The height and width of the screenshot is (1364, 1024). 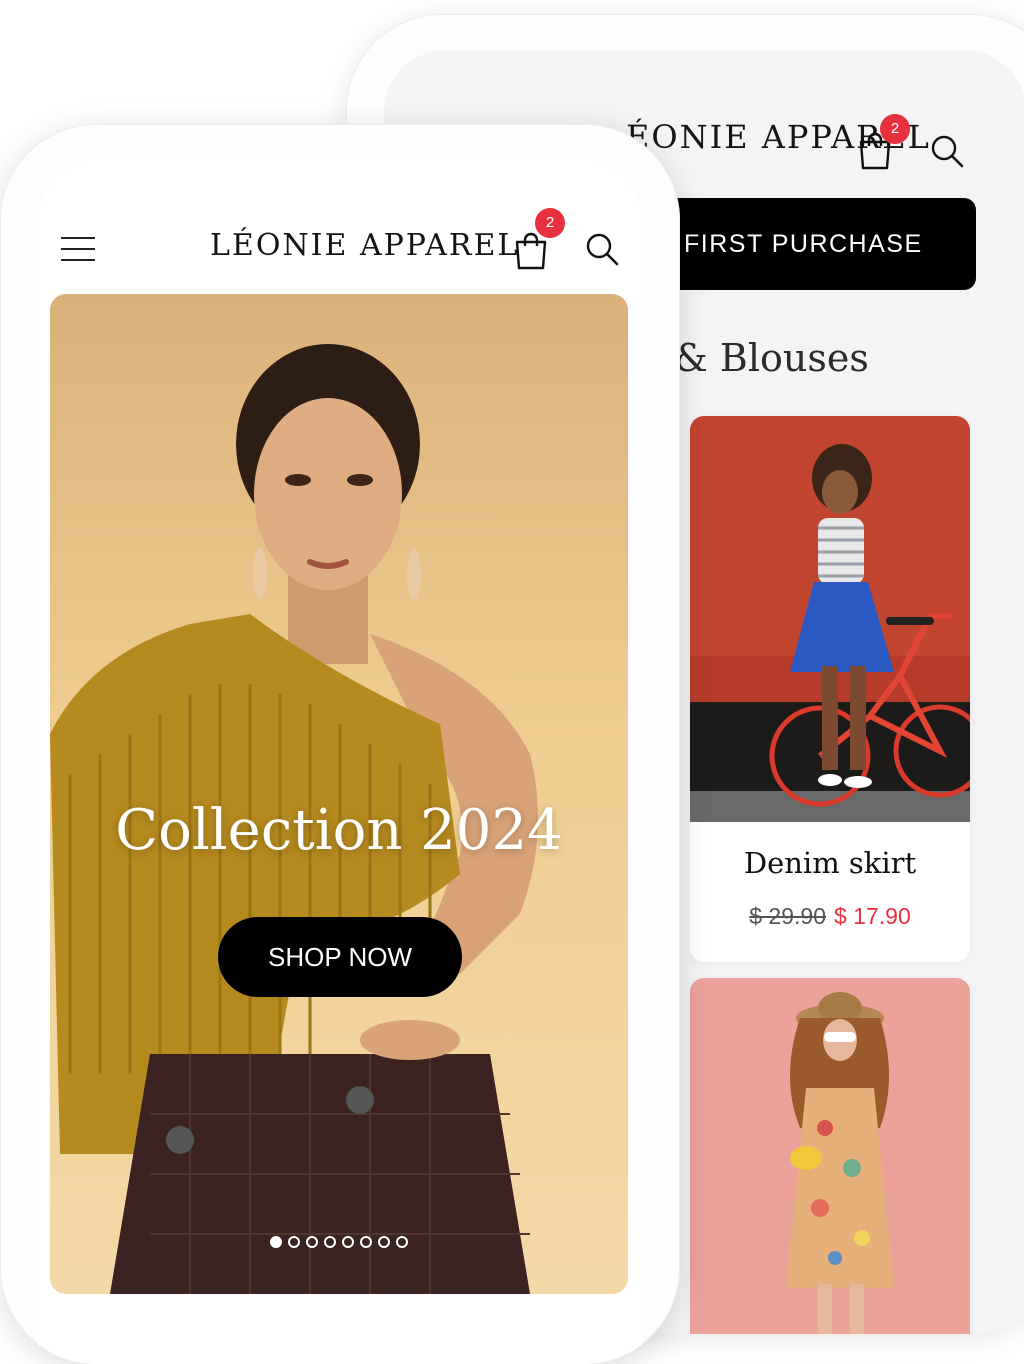 I want to click on product-card: Denim skirt $ 29.90 $ 17.90, so click(x=830, y=689).